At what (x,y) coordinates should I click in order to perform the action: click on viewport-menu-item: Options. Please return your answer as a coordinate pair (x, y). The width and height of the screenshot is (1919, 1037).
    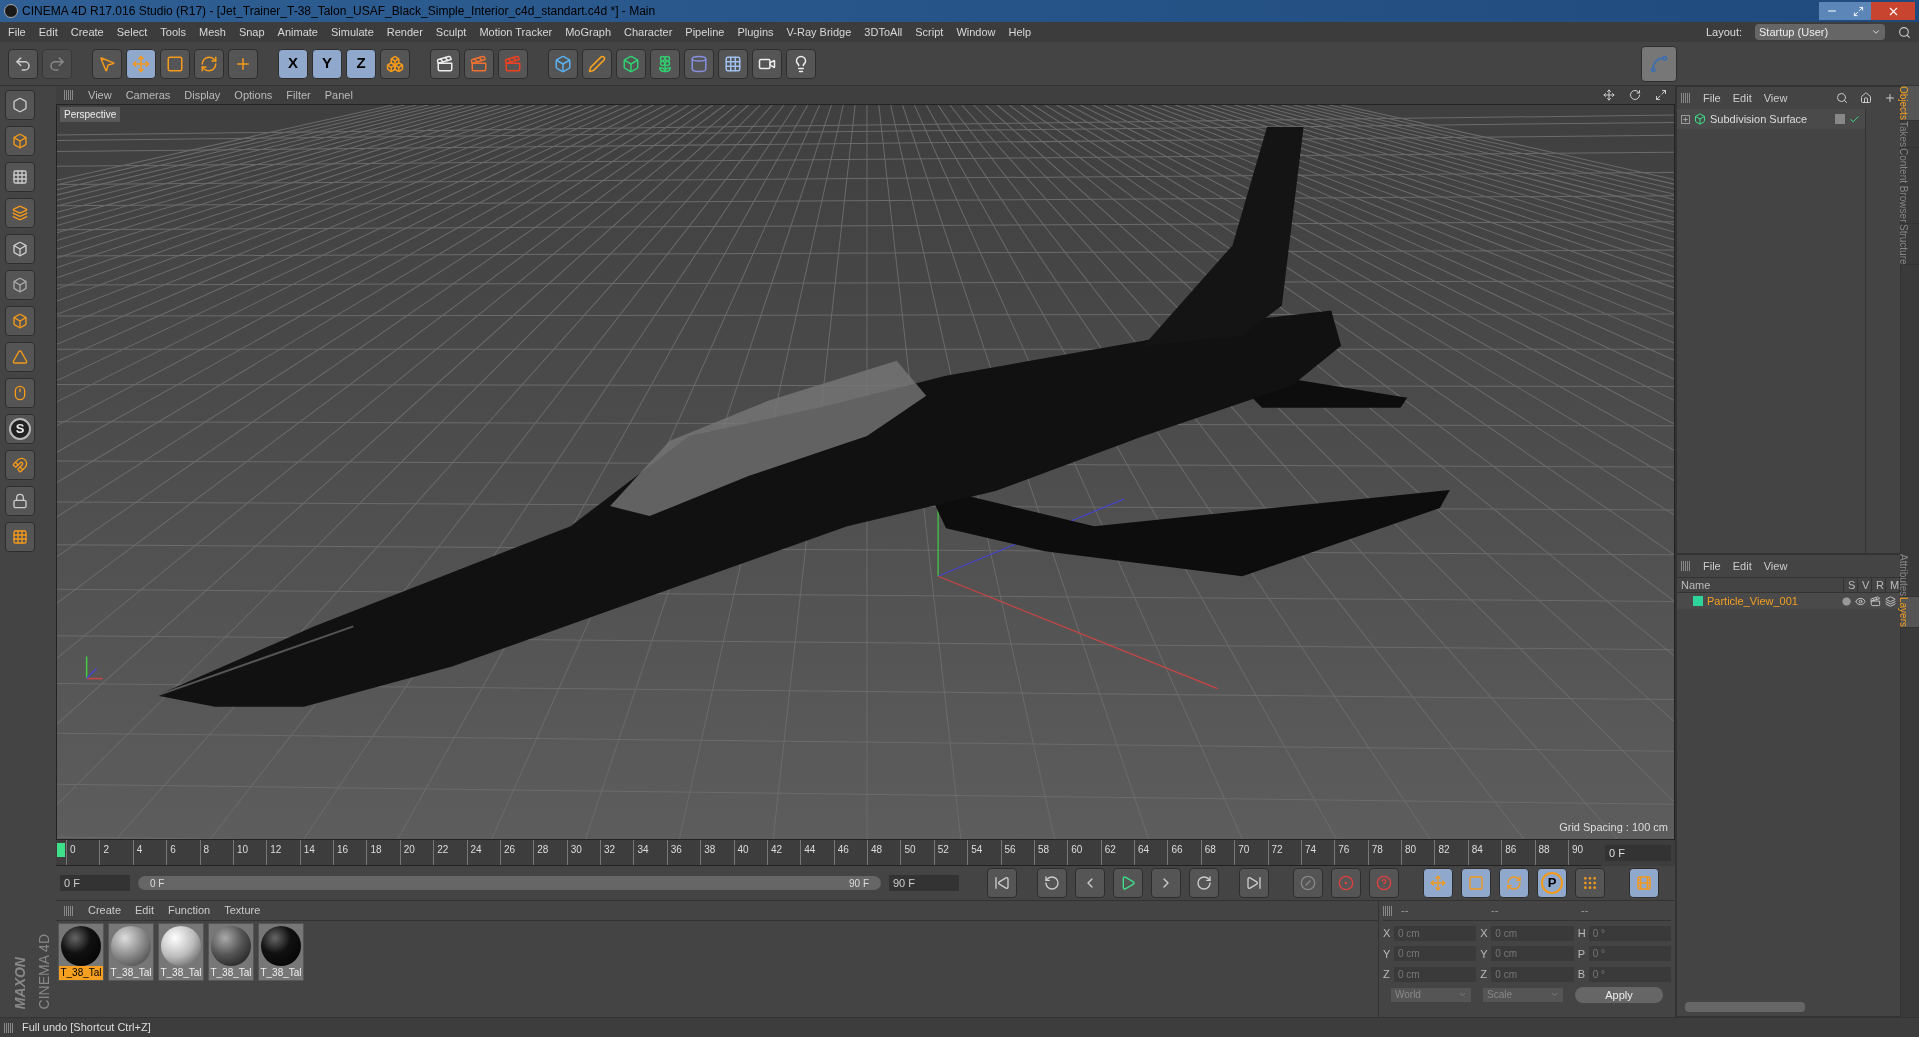
    Looking at the image, I should click on (253, 95).